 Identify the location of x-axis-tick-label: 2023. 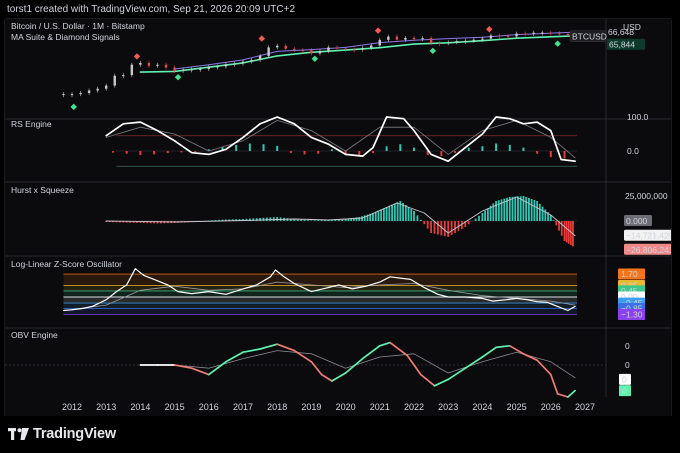
(448, 407).